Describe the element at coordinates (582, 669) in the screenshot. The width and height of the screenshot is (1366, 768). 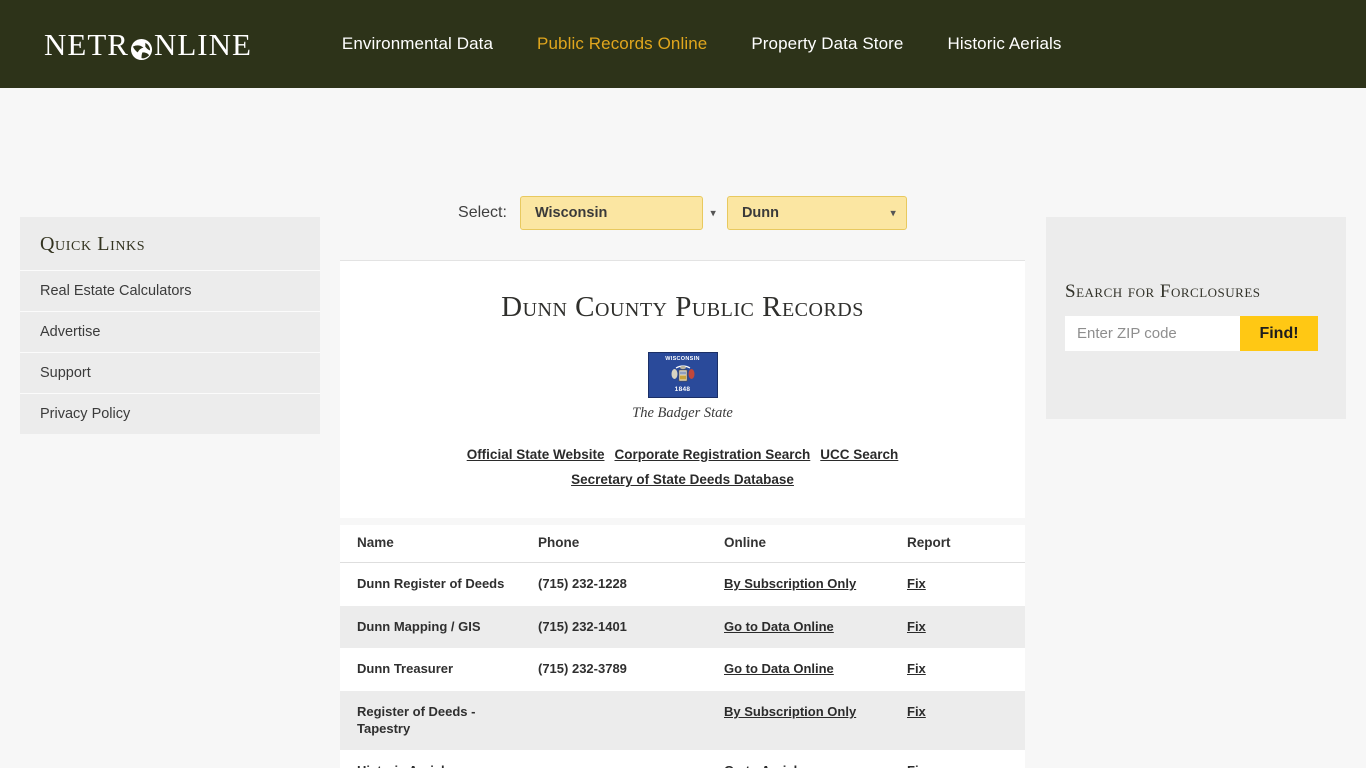
I see `cell-phone: (715) 232-3789` at that location.